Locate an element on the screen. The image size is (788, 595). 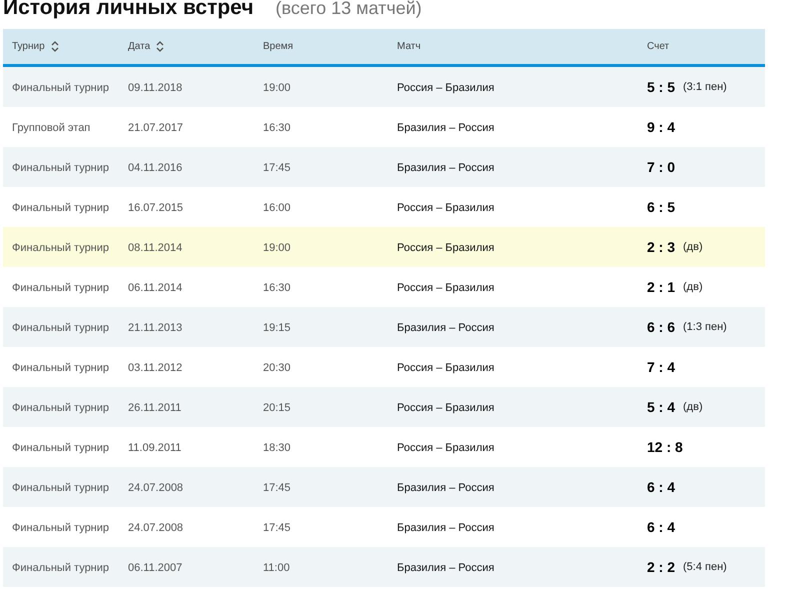
score: 5 : 4 is located at coordinates (661, 407).